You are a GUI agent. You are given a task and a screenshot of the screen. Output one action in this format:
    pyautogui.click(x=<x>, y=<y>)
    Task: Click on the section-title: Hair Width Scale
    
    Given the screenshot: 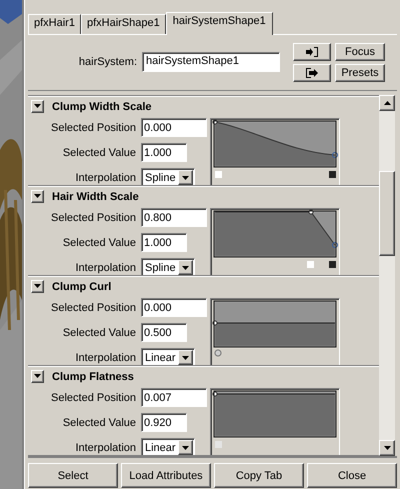 What is the action you would take?
    pyautogui.click(x=95, y=196)
    